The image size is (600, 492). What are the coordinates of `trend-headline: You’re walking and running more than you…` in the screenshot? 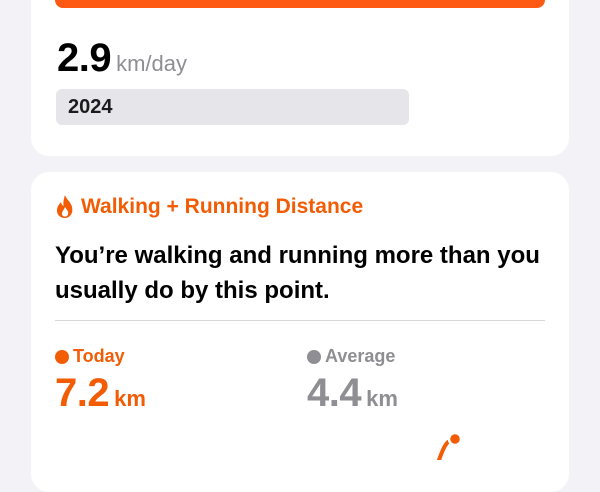 It's located at (297, 273).